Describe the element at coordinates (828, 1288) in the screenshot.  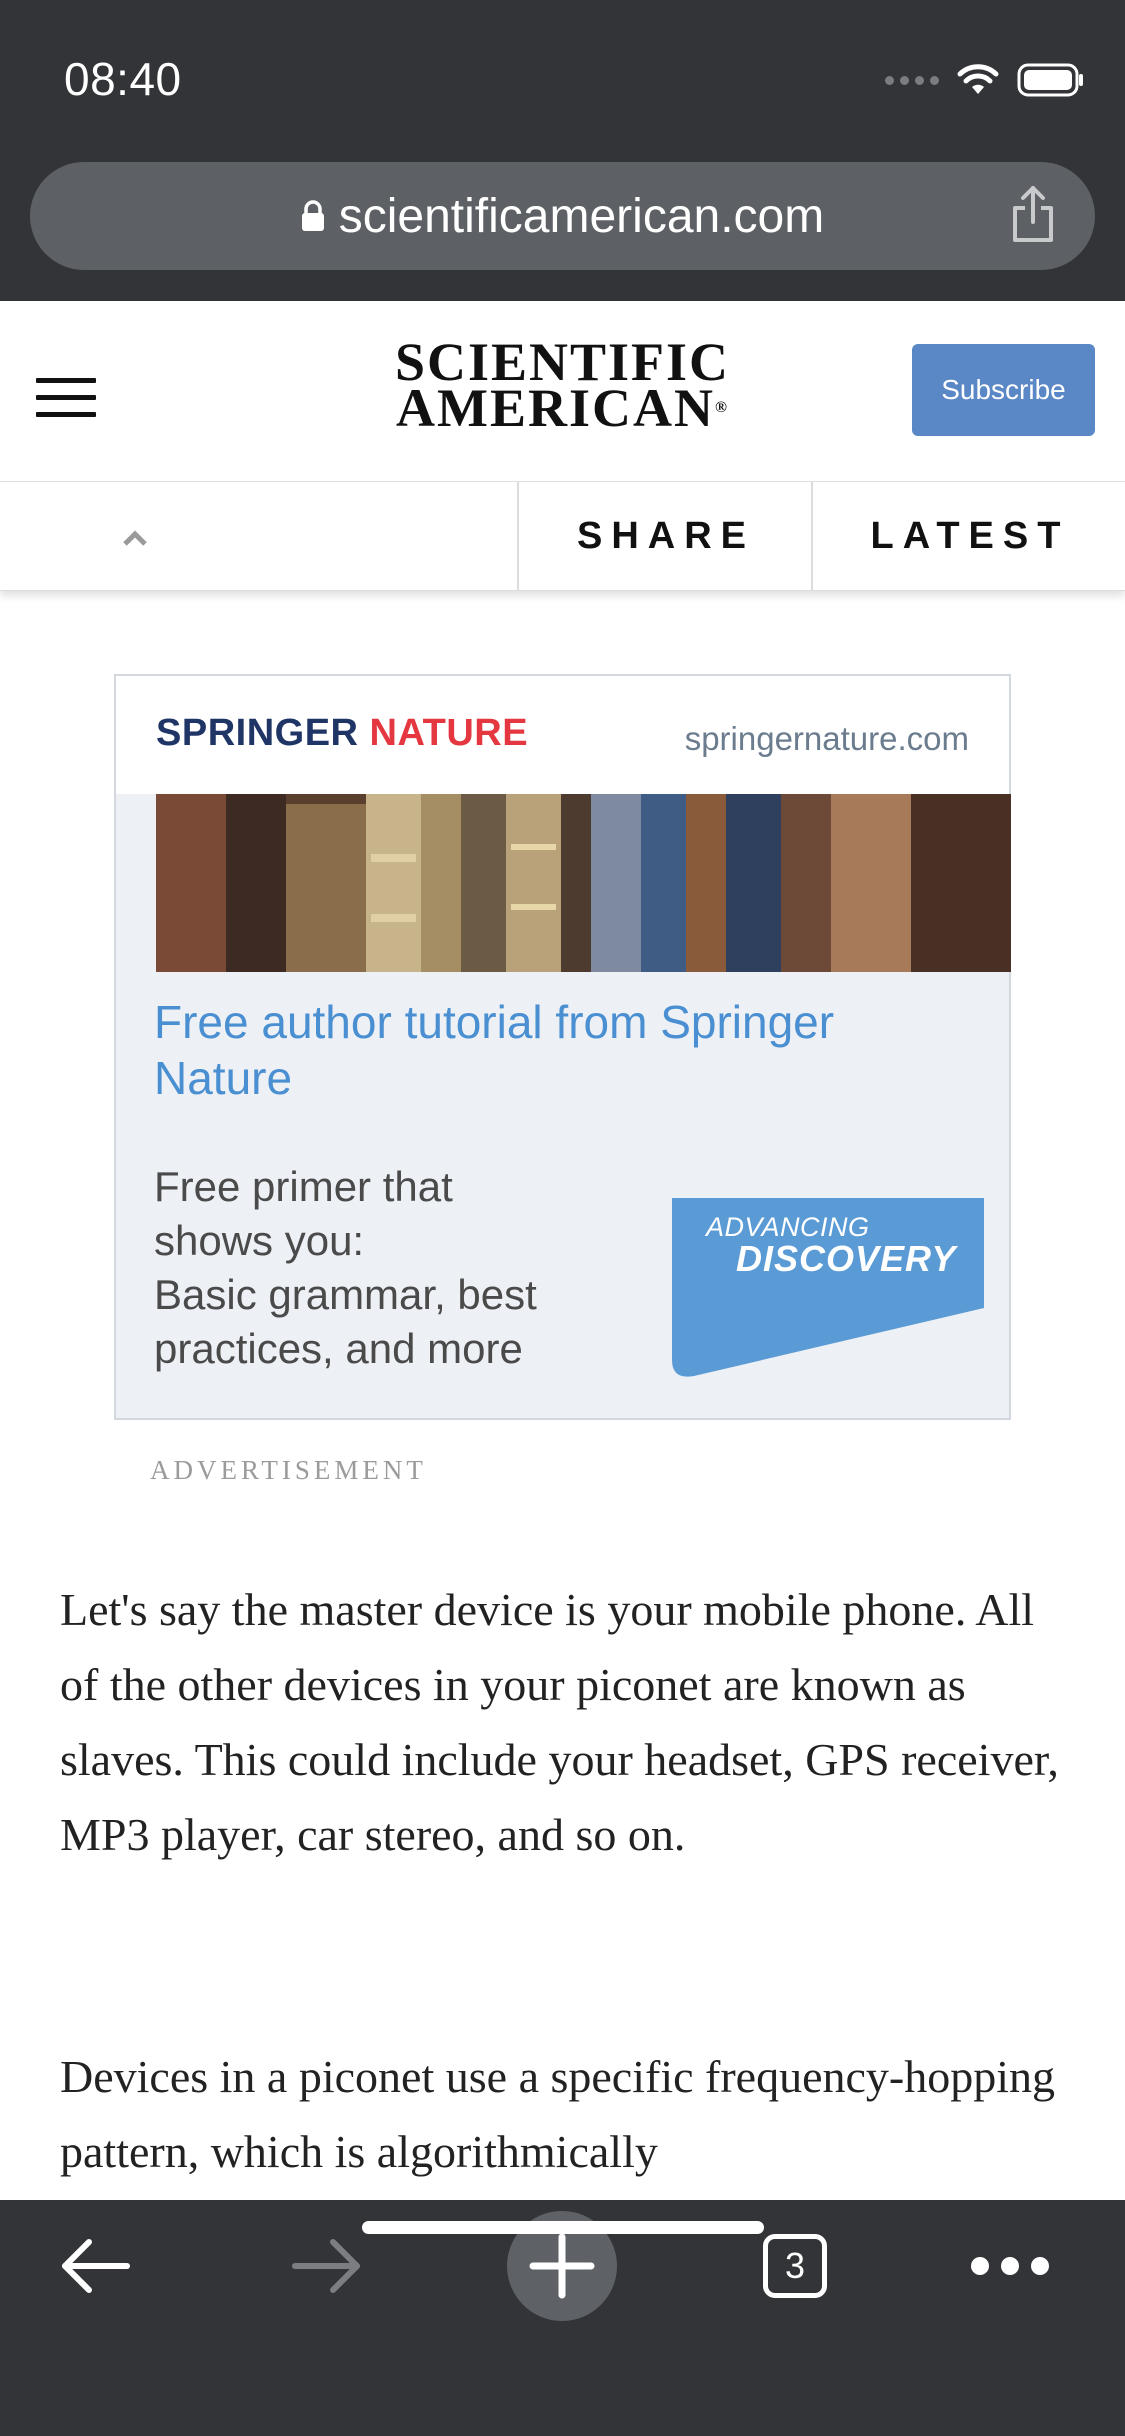
I see `advancing-discovery-badge: ADVANCING DISCOVERY` at that location.